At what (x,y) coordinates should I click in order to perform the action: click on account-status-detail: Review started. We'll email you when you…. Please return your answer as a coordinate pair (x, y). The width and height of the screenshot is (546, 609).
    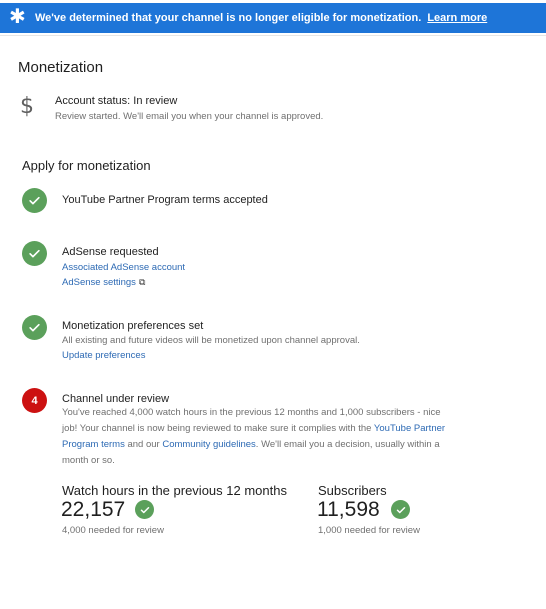
    Looking at the image, I should click on (189, 116).